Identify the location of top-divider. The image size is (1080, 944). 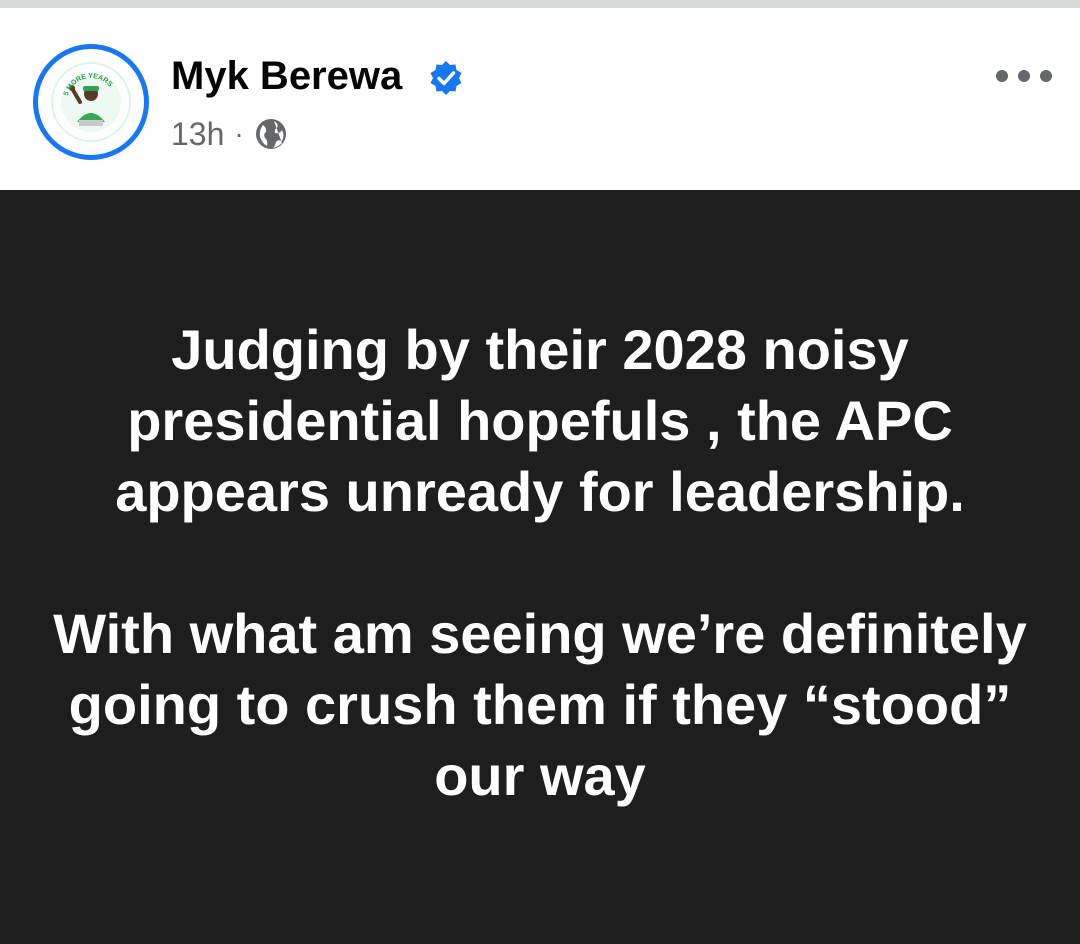
(540, 4).